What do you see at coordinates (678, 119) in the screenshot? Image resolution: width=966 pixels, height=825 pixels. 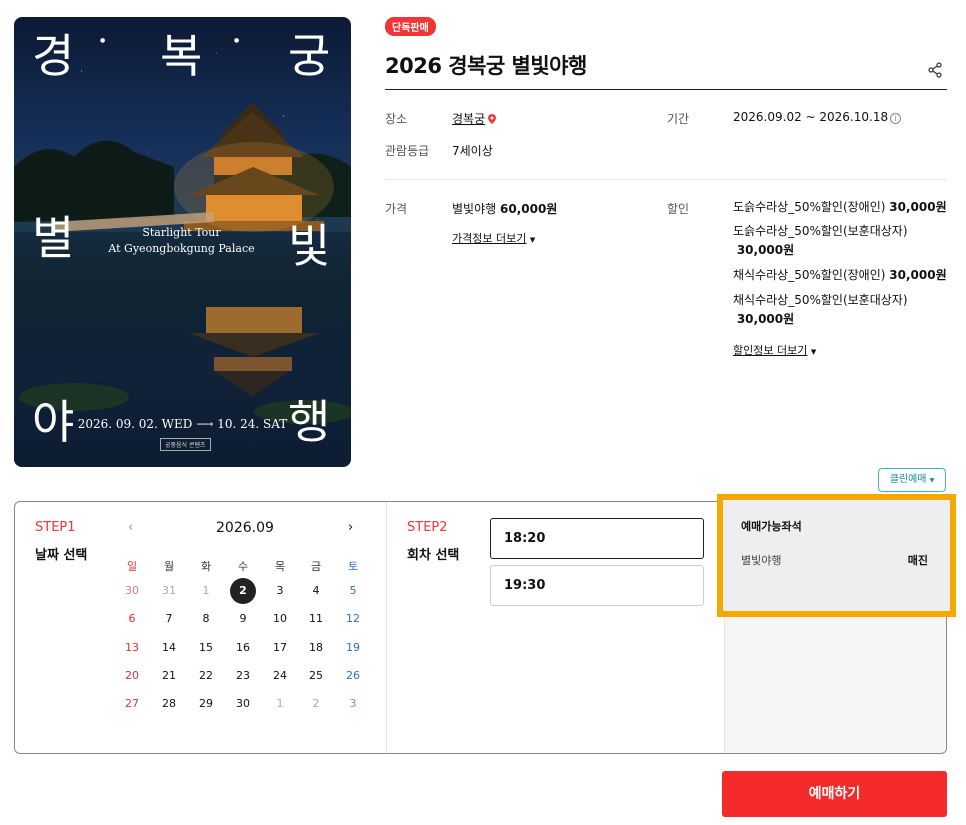 I see `period-label: 기간` at bounding box center [678, 119].